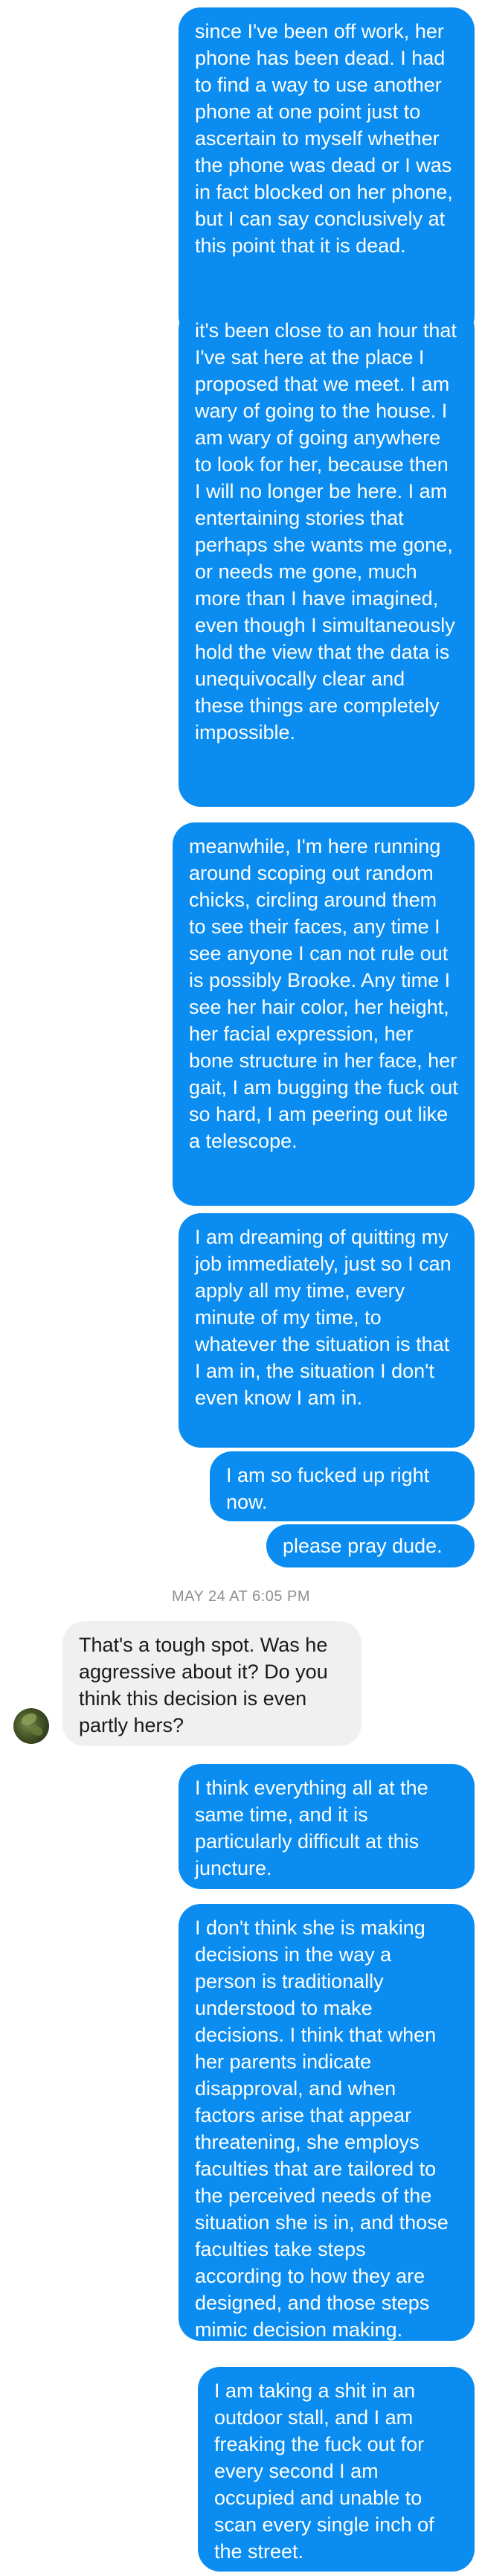 The width and height of the screenshot is (482, 2576). I want to click on outgoing-message-6: please pray dude., so click(370, 1545).